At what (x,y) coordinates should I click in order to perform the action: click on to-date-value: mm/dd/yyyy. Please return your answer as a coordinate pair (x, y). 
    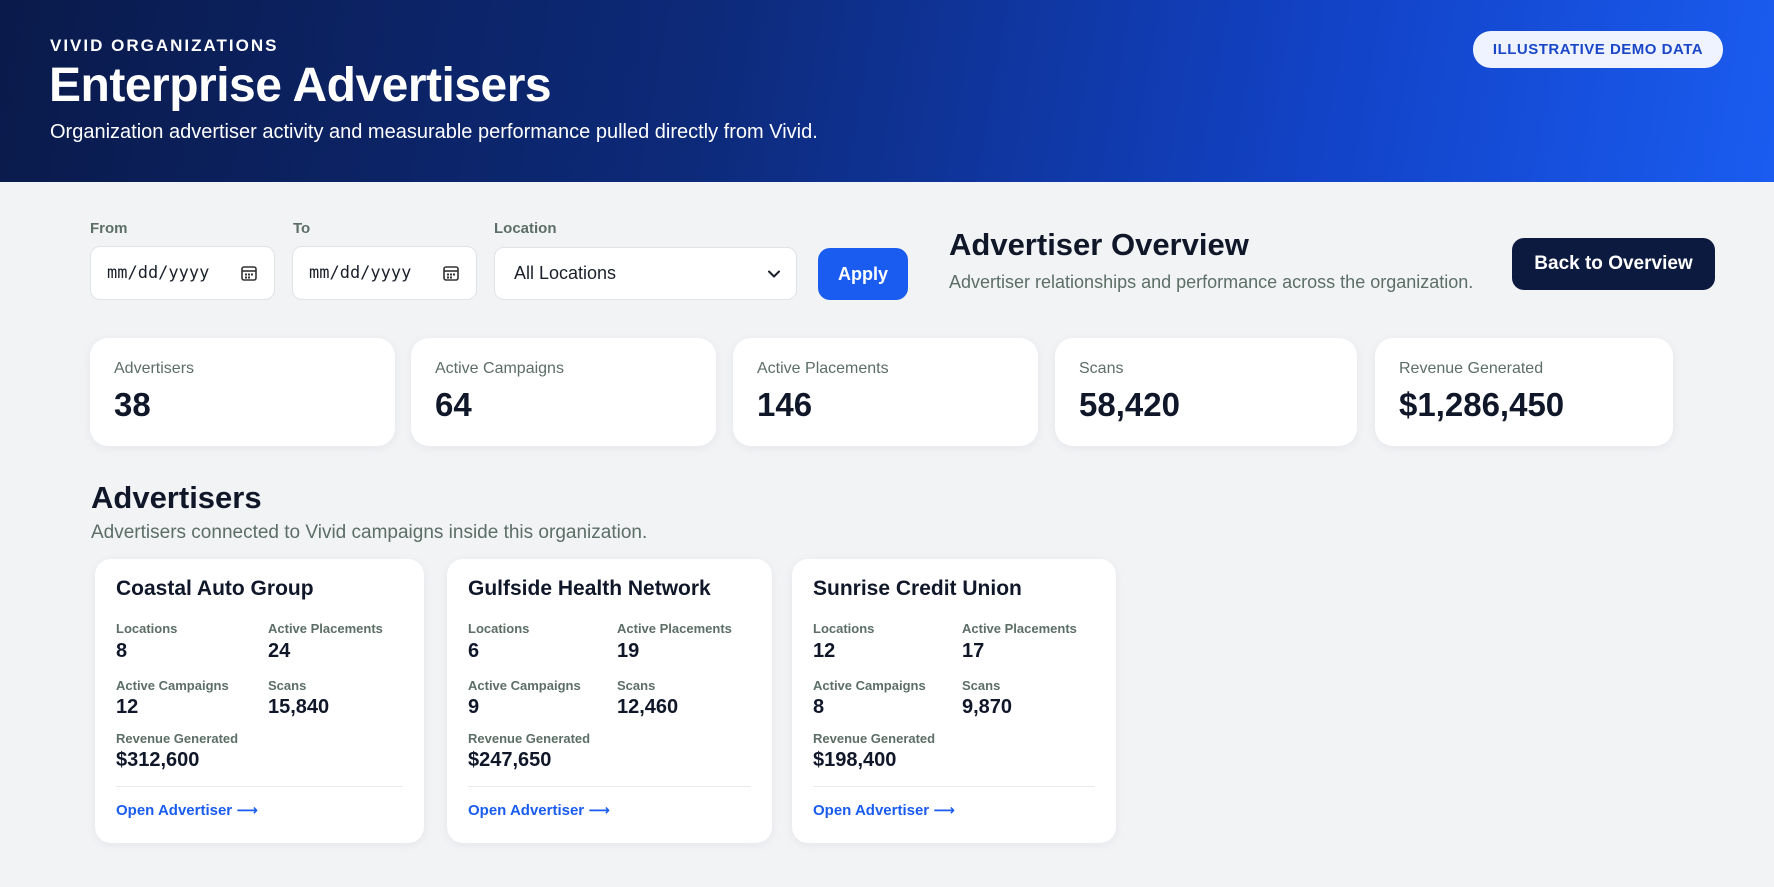
    Looking at the image, I should click on (360, 273).